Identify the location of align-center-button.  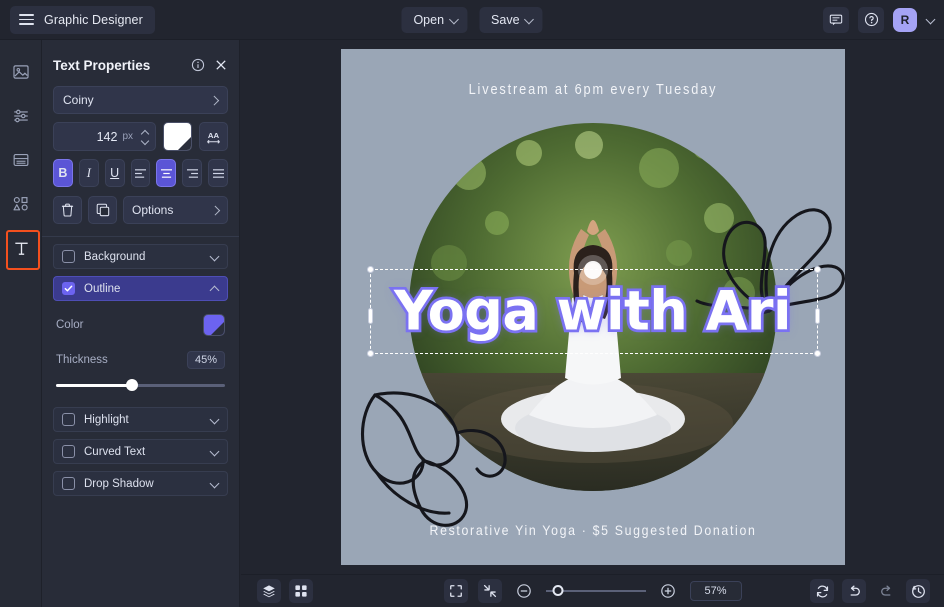
(166, 173).